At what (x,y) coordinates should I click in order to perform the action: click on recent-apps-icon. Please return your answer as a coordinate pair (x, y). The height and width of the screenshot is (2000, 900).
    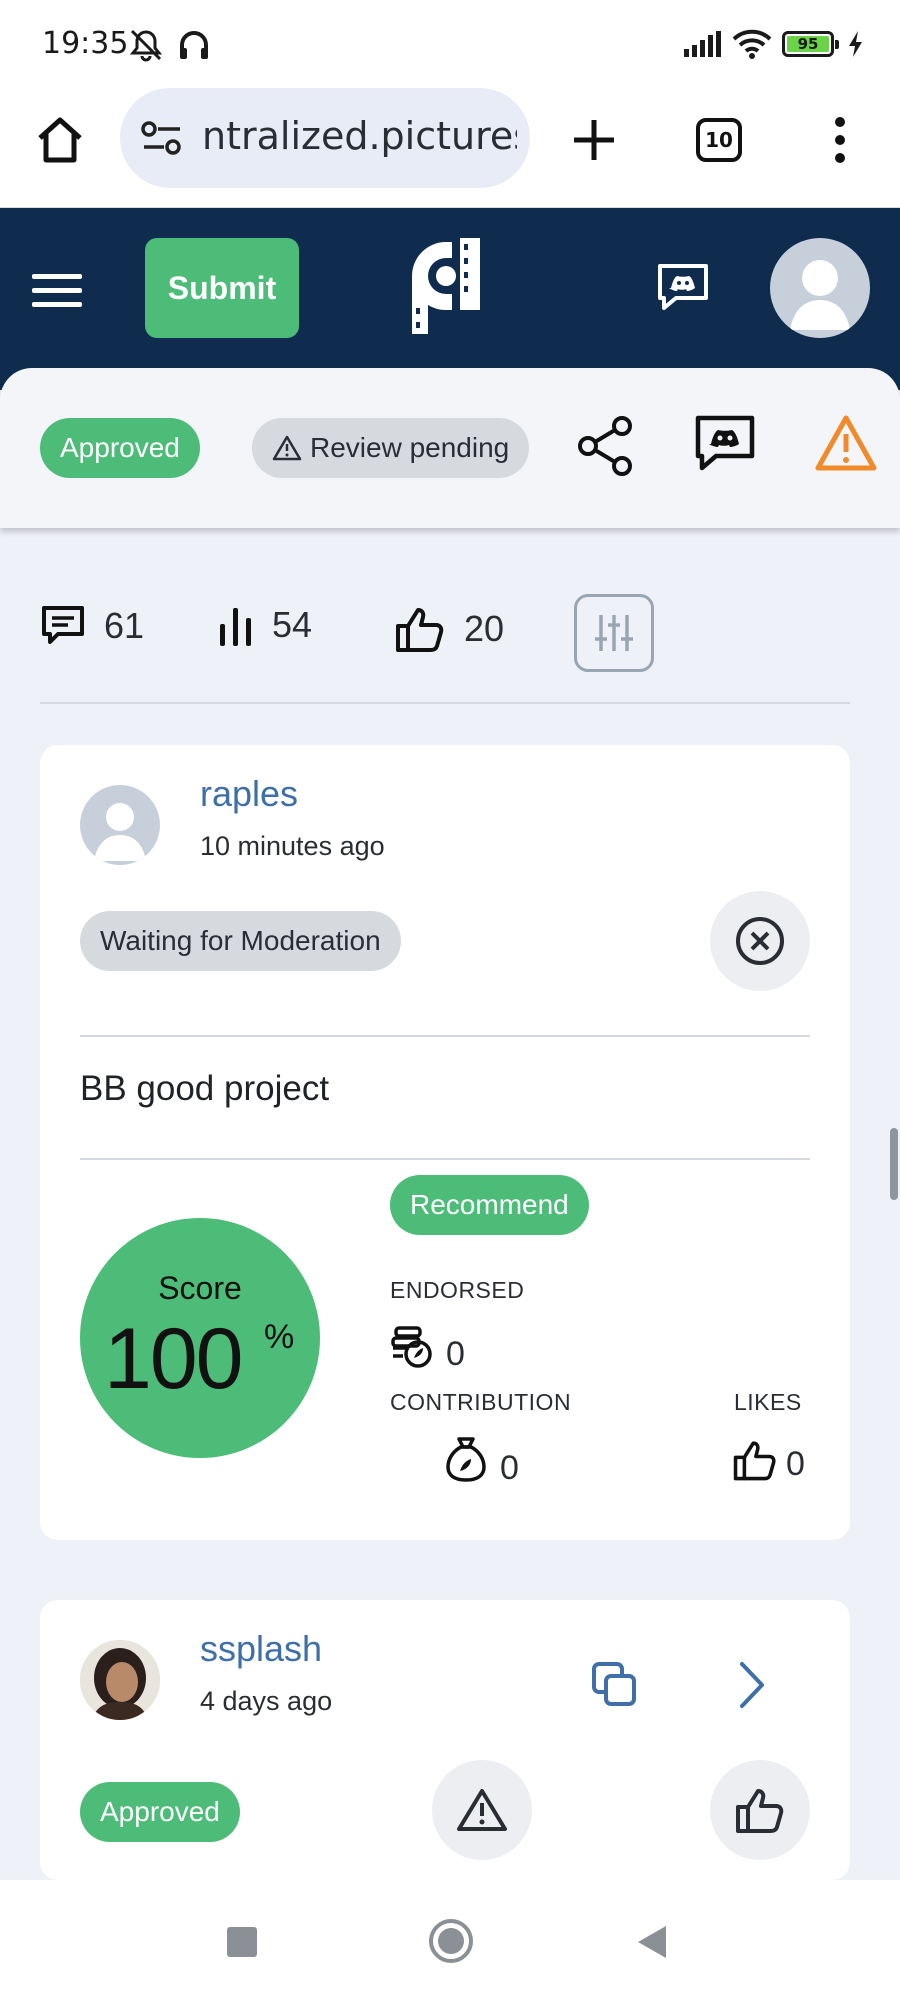
    Looking at the image, I should click on (242, 1942).